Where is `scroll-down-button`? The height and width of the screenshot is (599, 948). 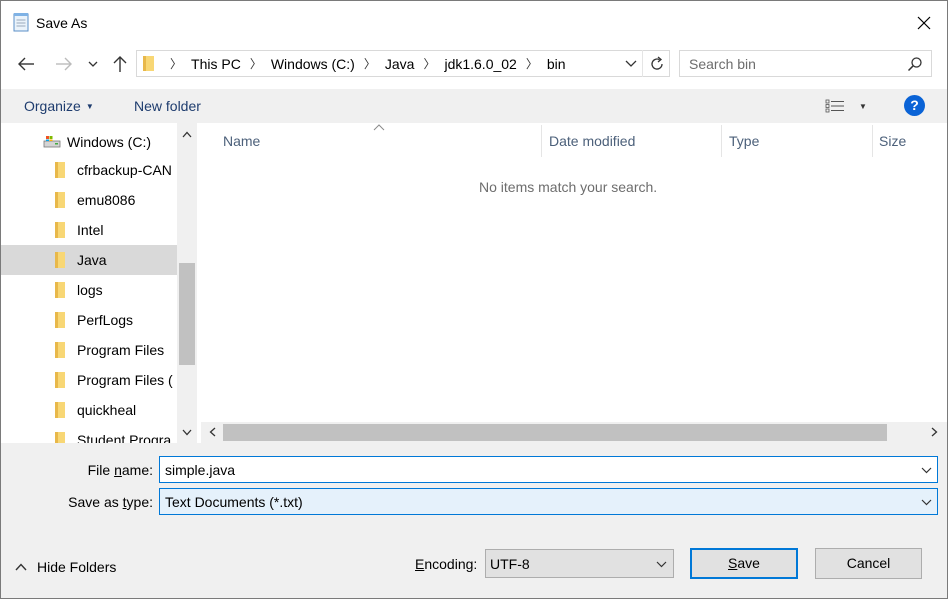 scroll-down-button is located at coordinates (187, 432).